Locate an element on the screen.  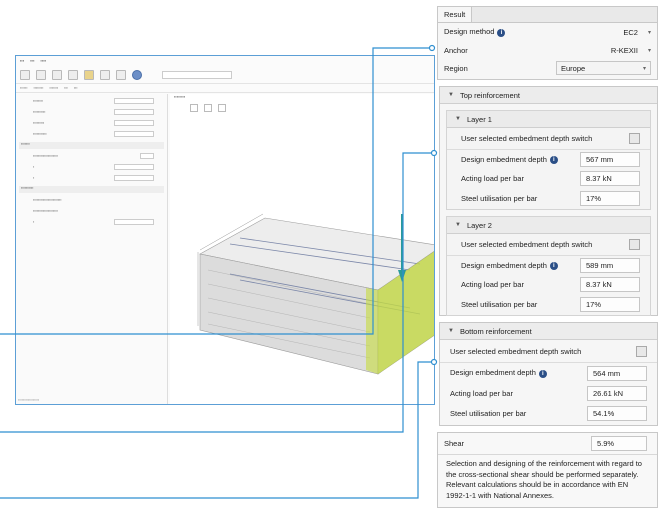
bottom-reinforcement-header: ▼ Bottom reinforcement is located at coordinates (548, 331).